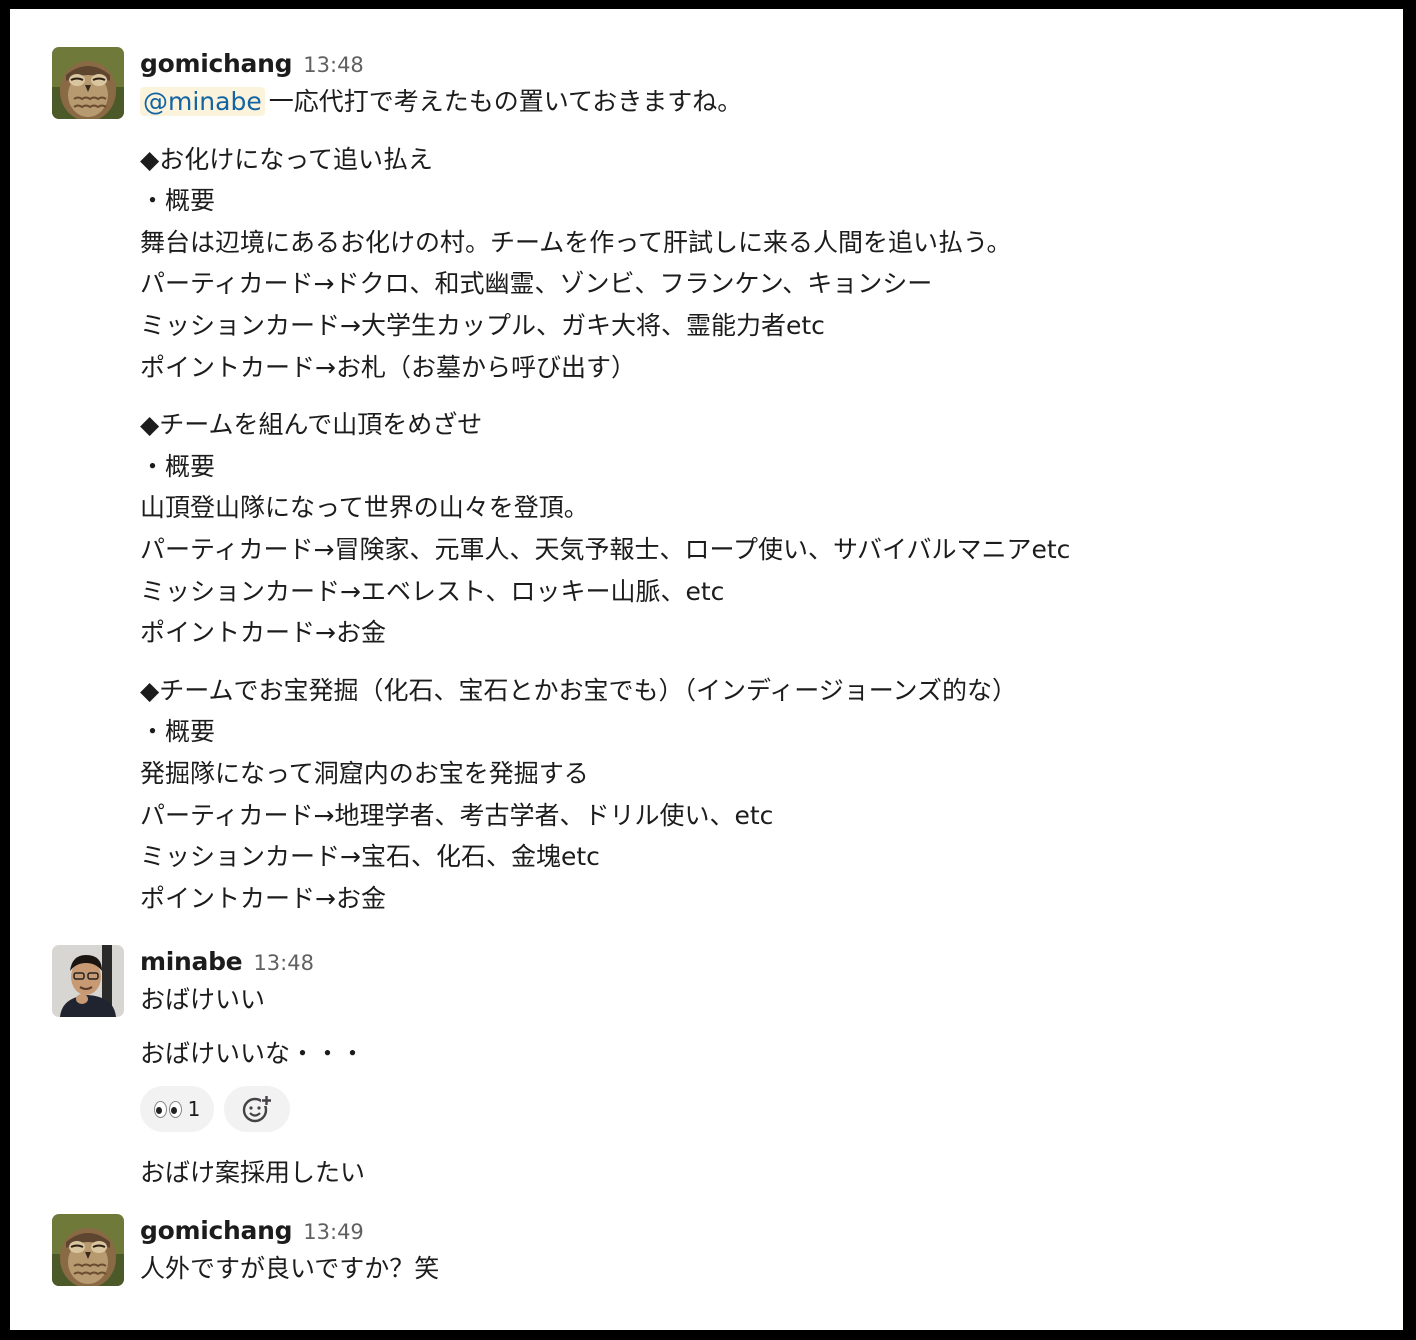 The height and width of the screenshot is (1340, 1416). Describe the element at coordinates (755, 962) in the screenshot. I see `message-header: minabe 13:48` at that location.